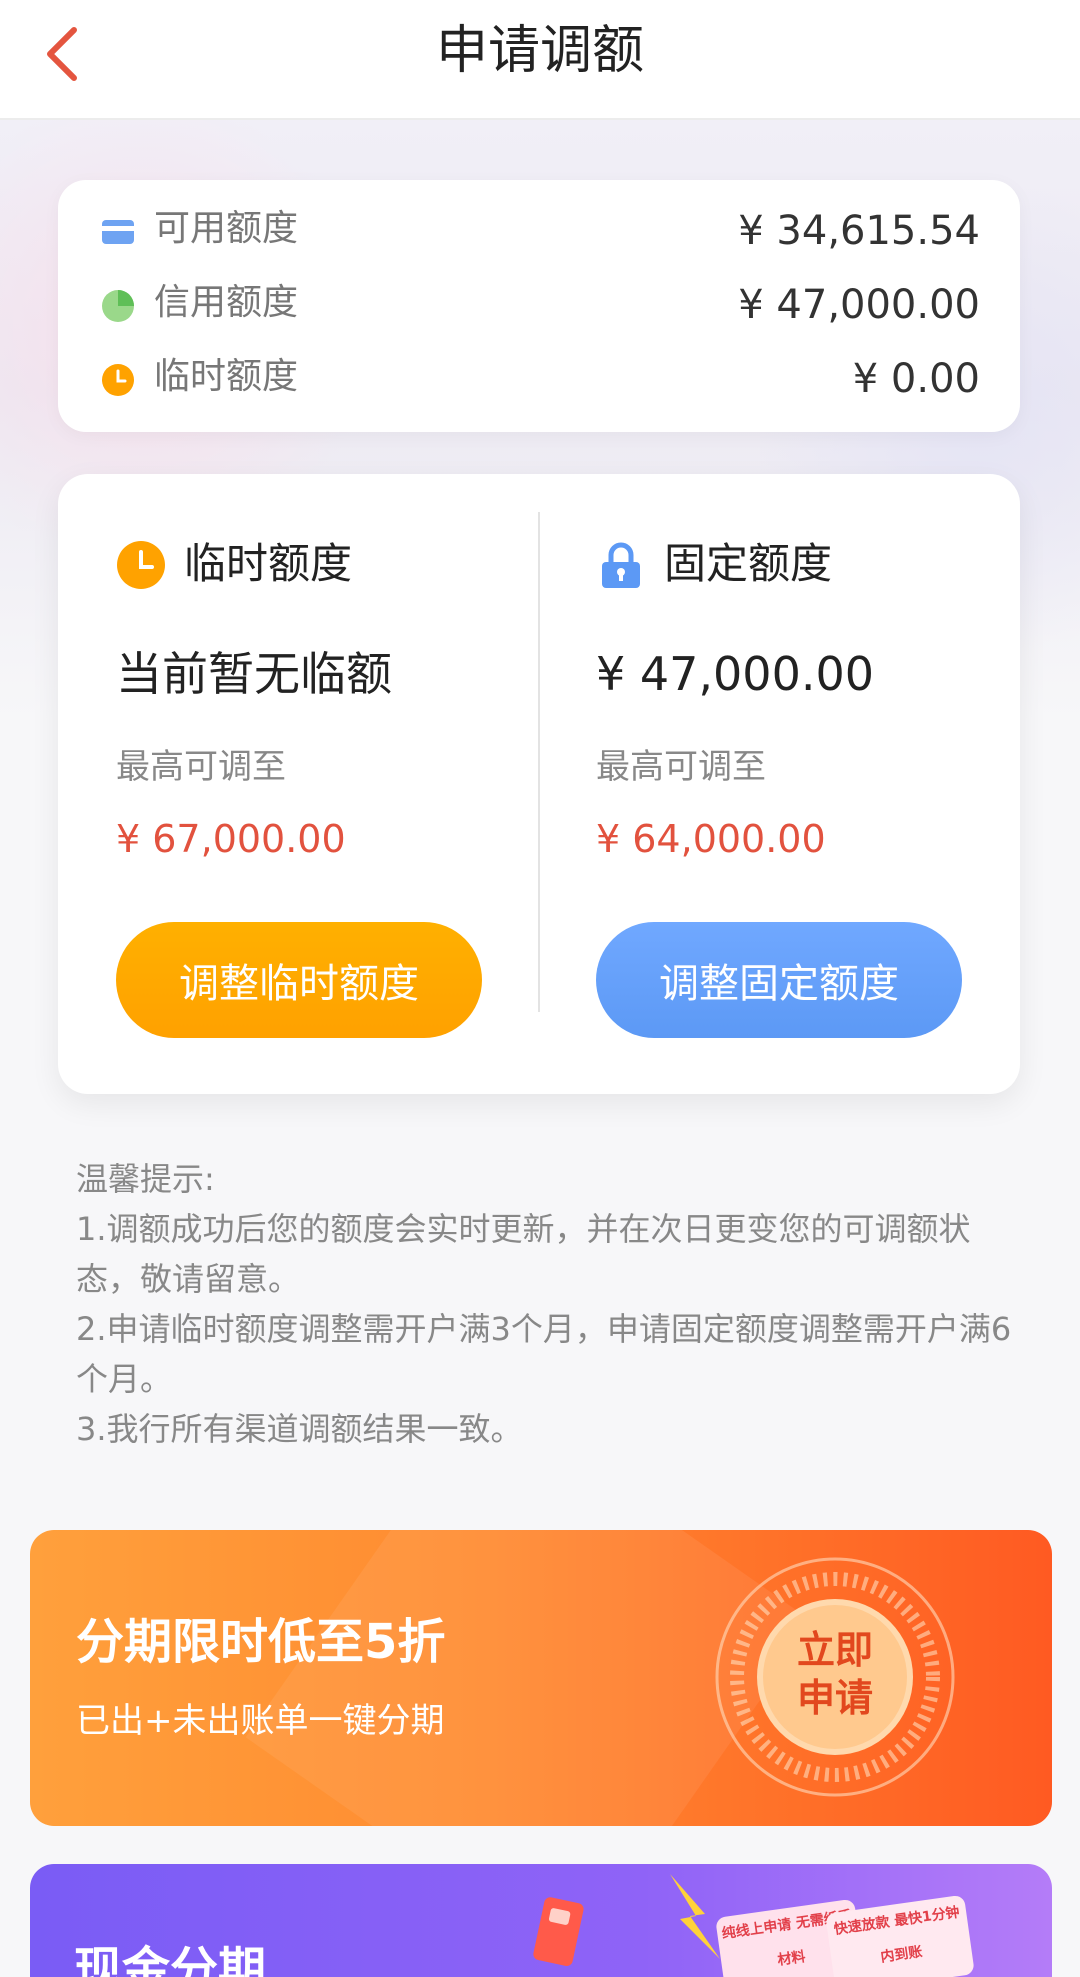 The image size is (1080, 1977). I want to click on temporary-credit-value: ¥ 0.00, so click(916, 379).